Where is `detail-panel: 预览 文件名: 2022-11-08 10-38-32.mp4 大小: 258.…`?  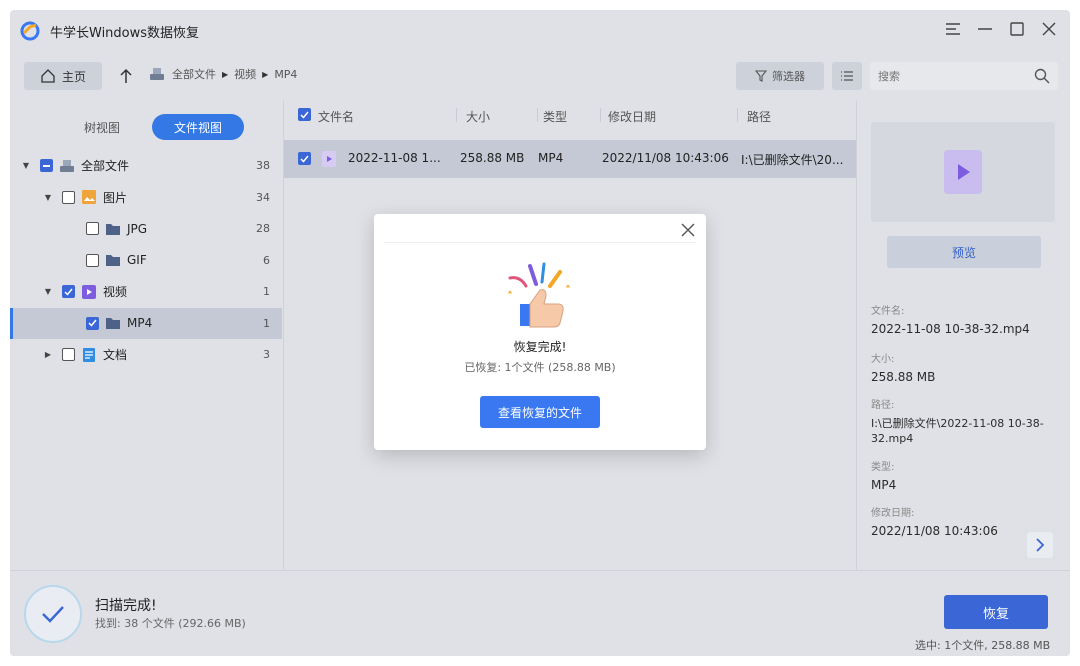 detail-panel: 预览 文件名: 2022-11-08 10-38-32.mp4 大小: 258.… is located at coordinates (963, 335).